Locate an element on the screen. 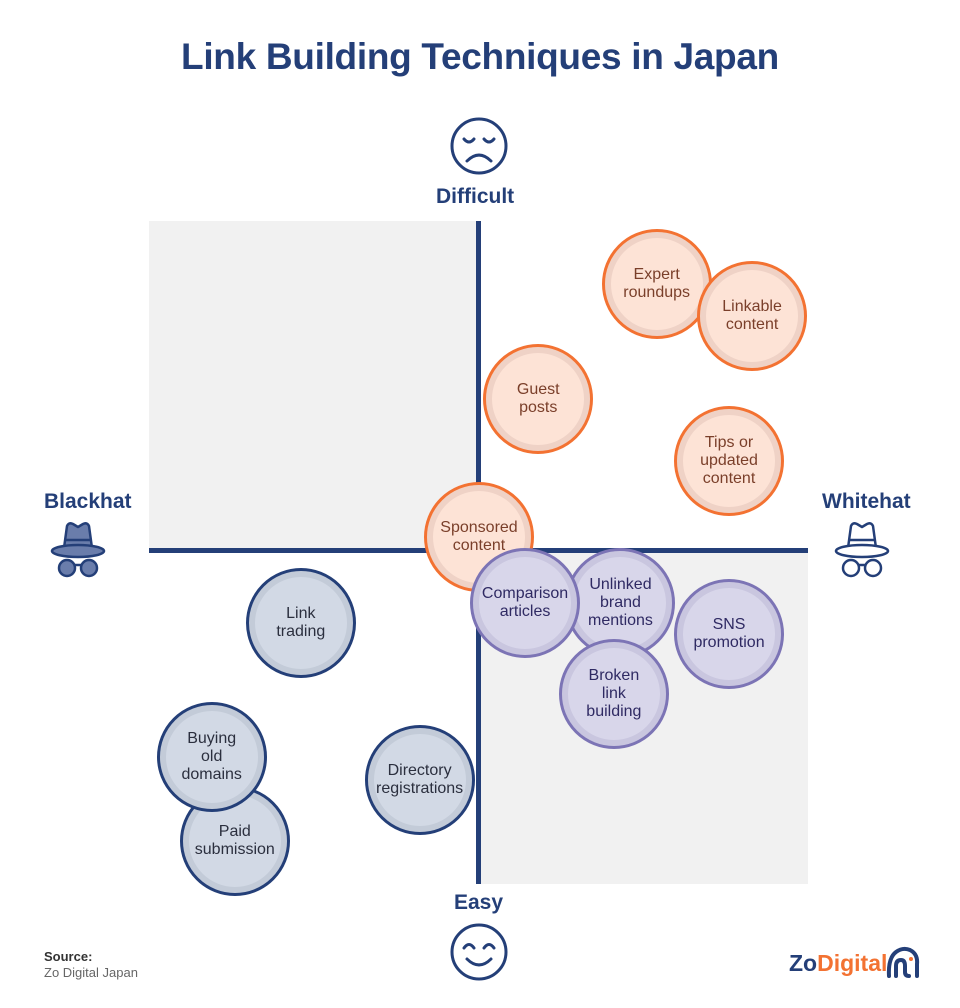  technique-bubble: Link trading is located at coordinates (300, 623).